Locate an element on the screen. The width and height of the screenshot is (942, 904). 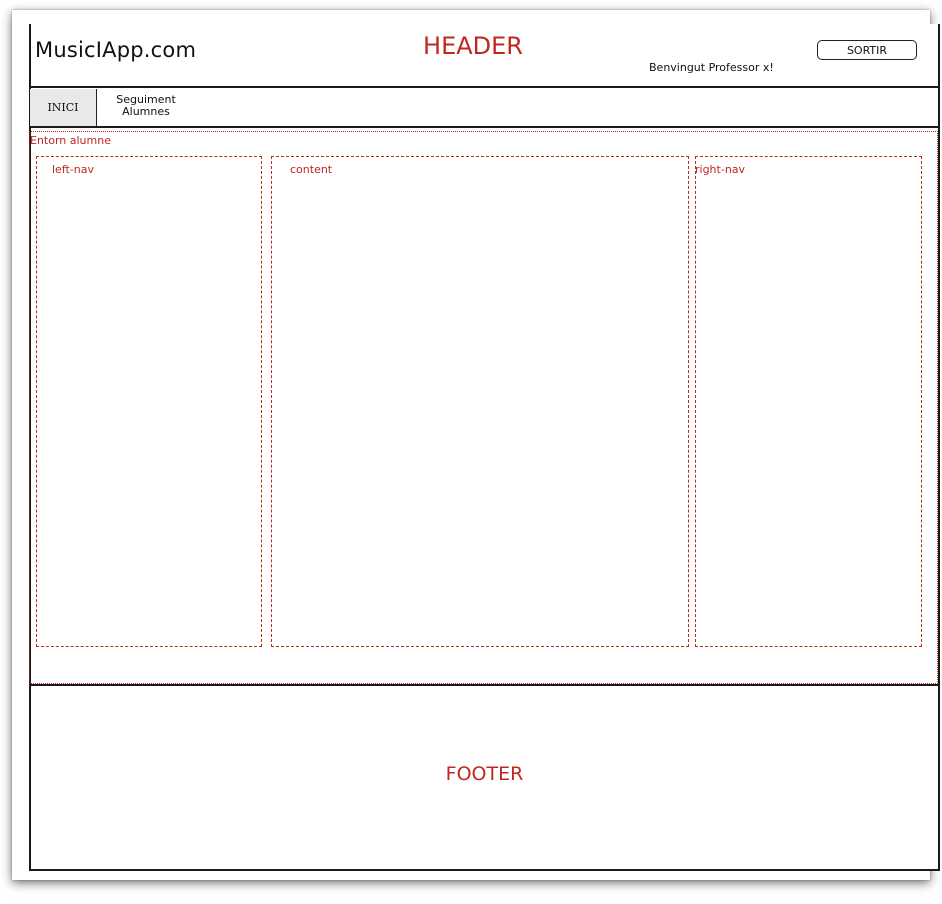
welcome-message: Benvingut Professor x! is located at coordinates (711, 67).